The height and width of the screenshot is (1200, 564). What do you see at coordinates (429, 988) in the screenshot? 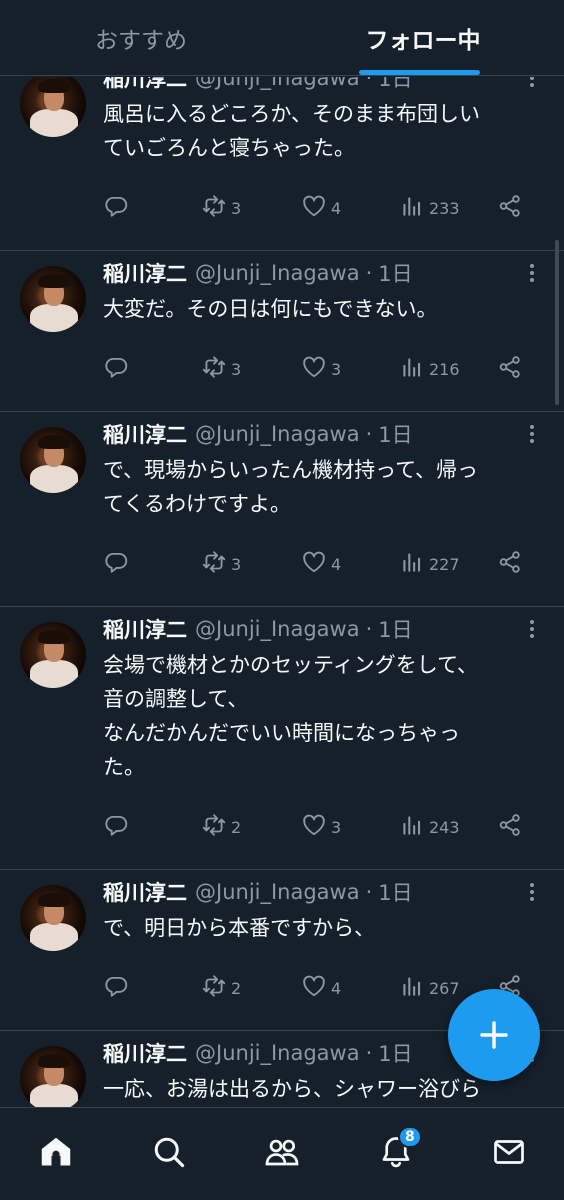
I see `views-button: 267` at bounding box center [429, 988].